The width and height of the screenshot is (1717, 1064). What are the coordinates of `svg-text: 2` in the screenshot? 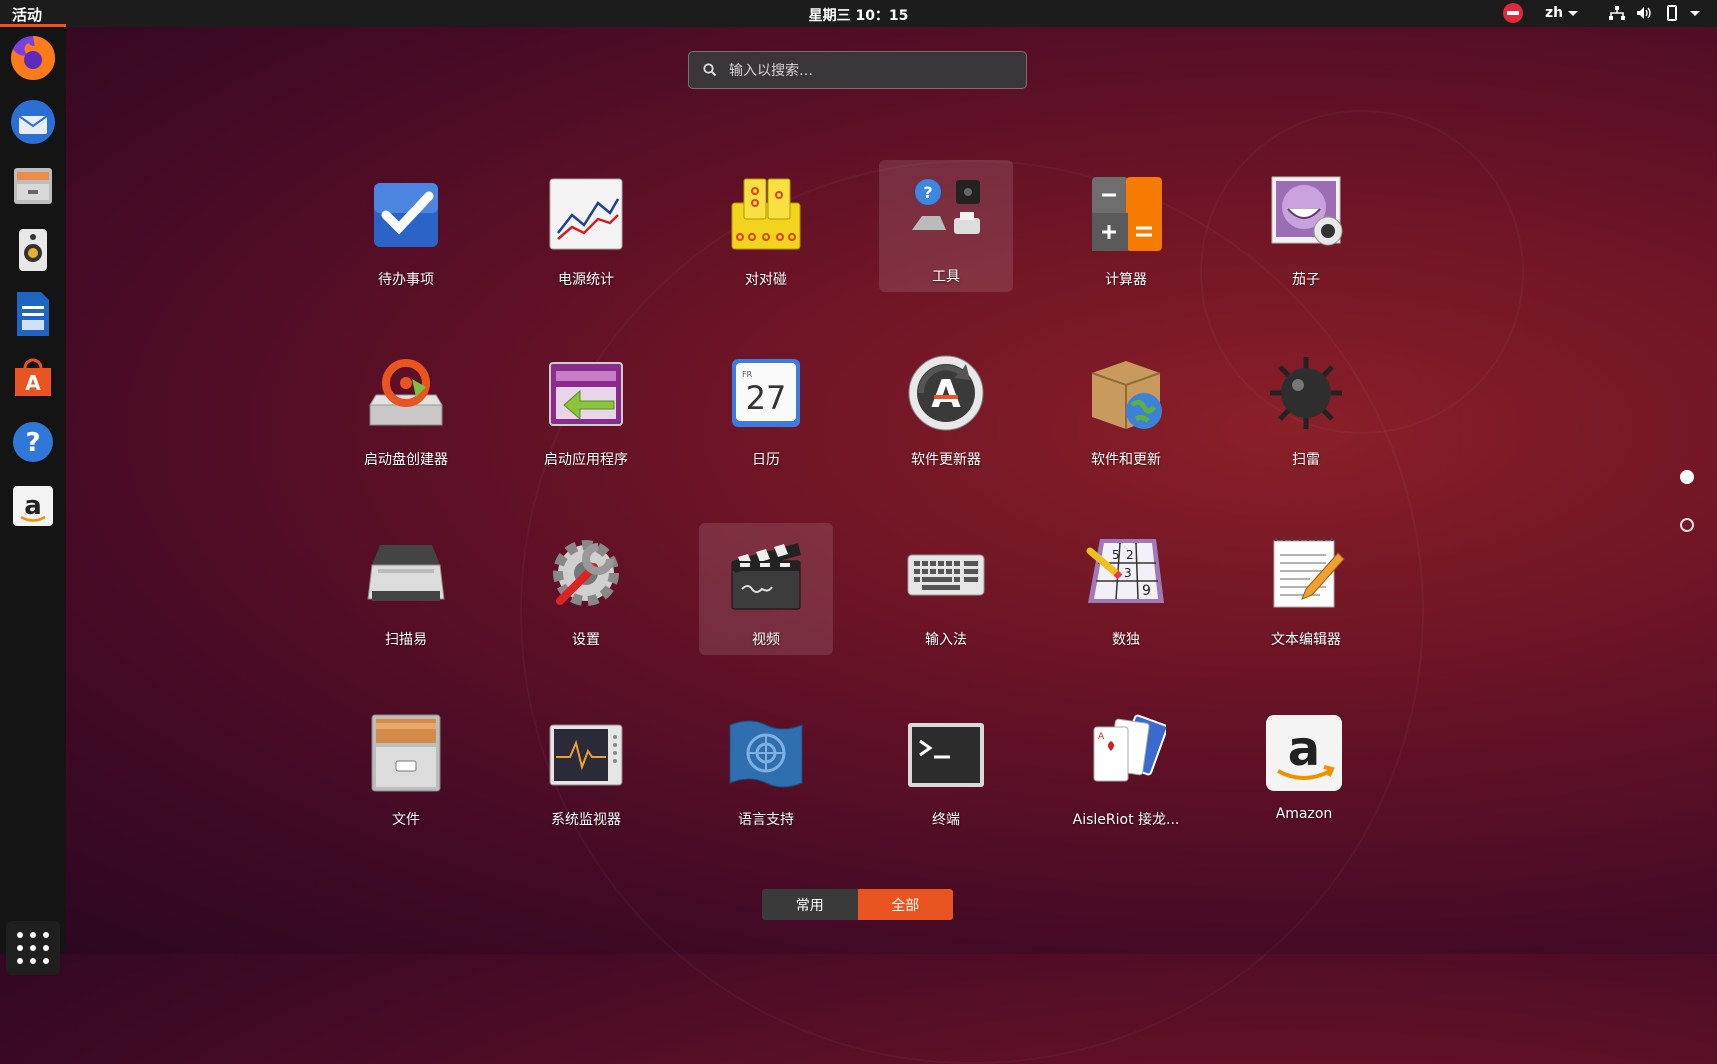 It's located at (1130, 555).